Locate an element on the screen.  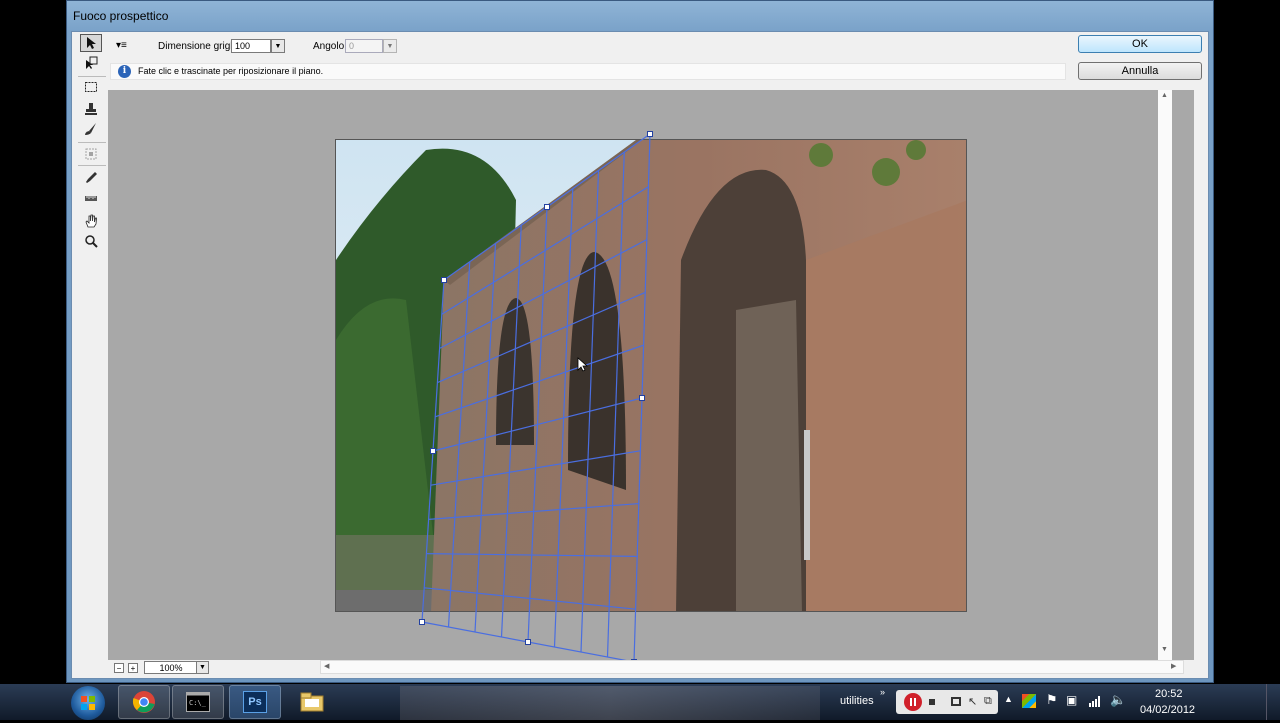
angle-dropdown: ▼ is located at coordinates (390, 46).